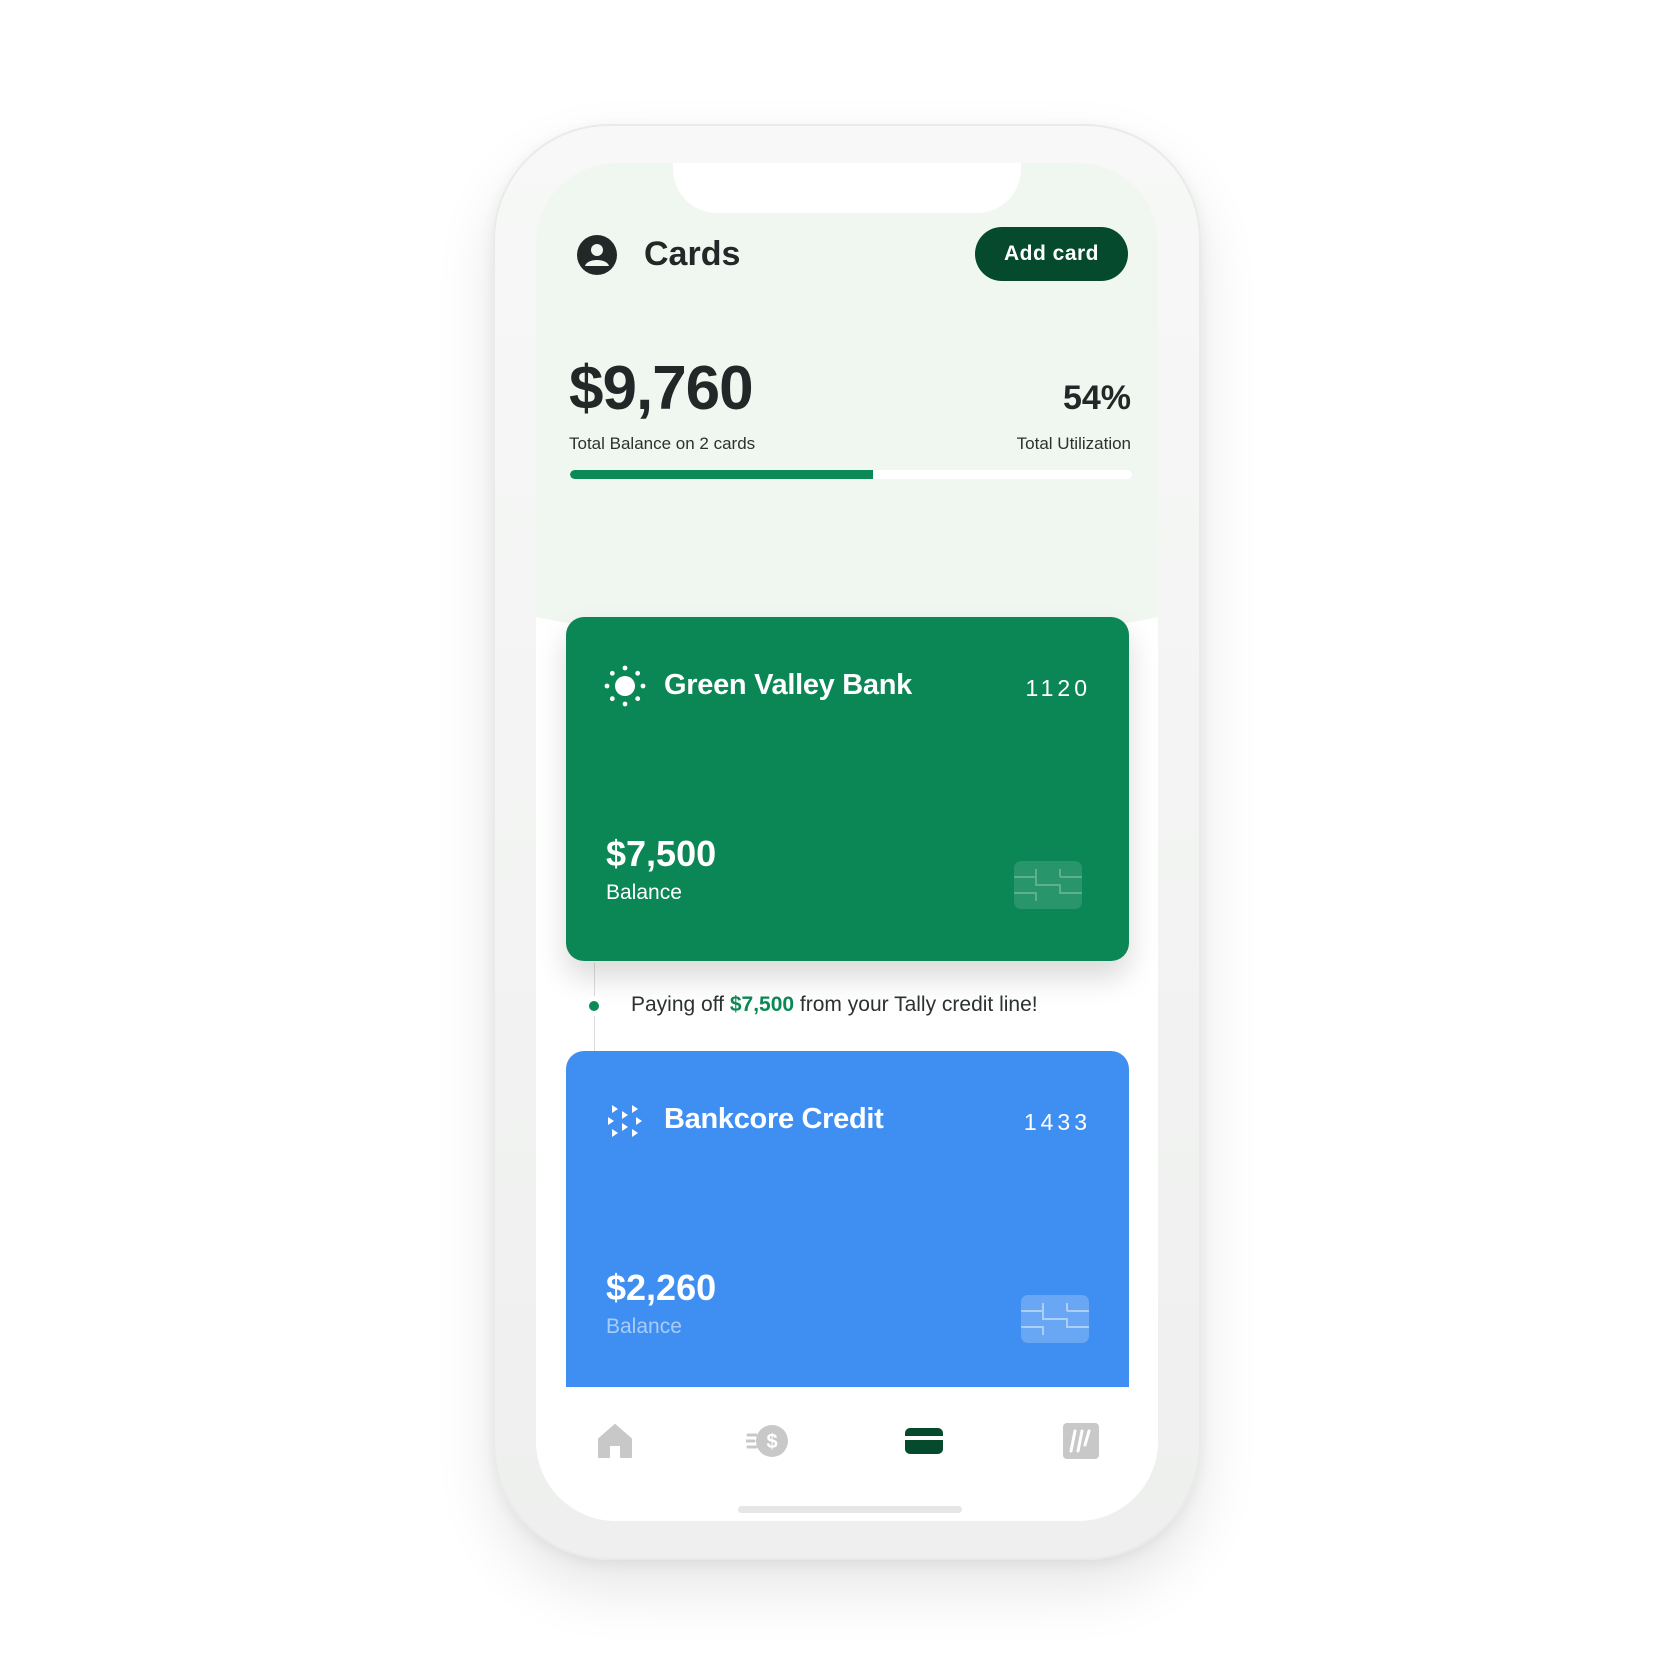 The image size is (1680, 1680). Describe the element at coordinates (847, 188) in the screenshot. I see `phone-notch` at that location.